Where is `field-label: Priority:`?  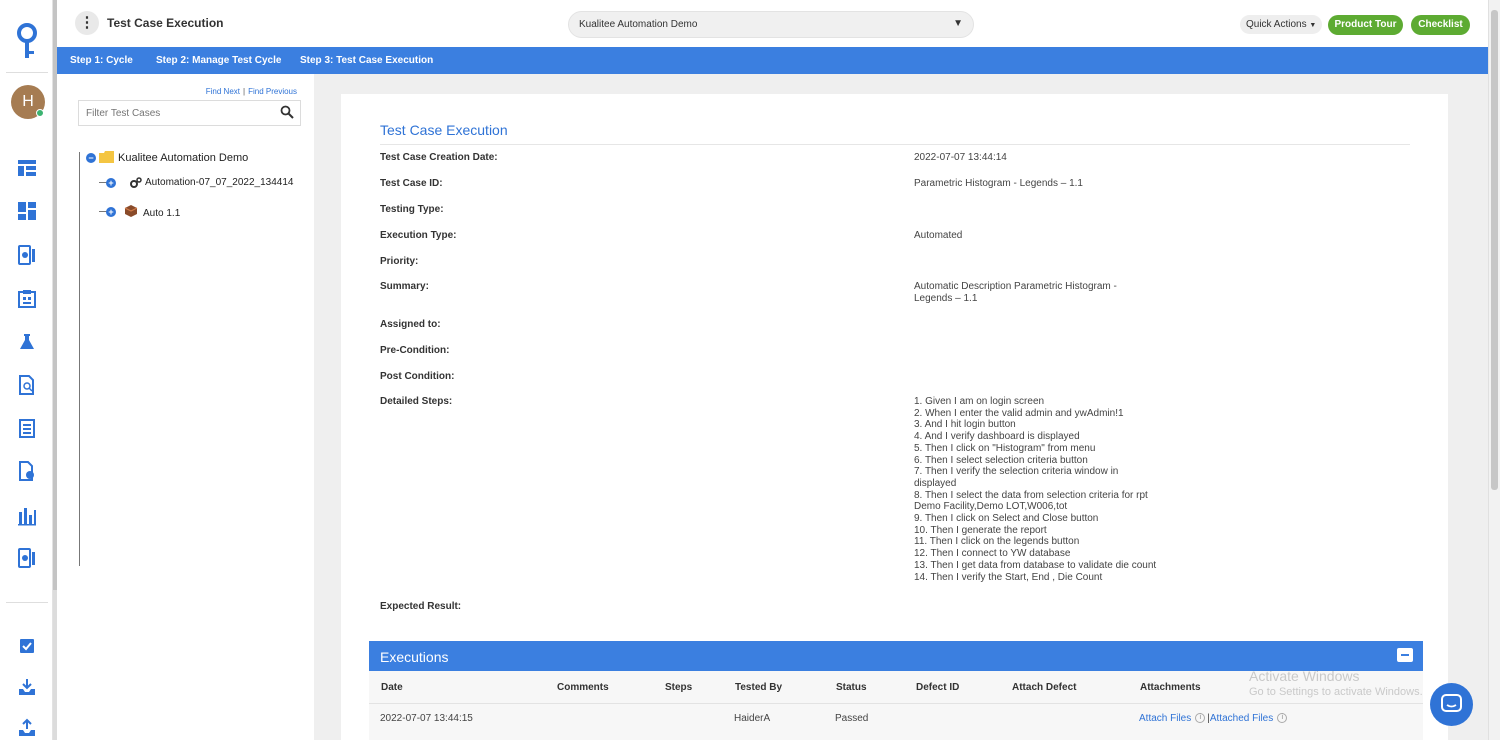 field-label: Priority: is located at coordinates (399, 261).